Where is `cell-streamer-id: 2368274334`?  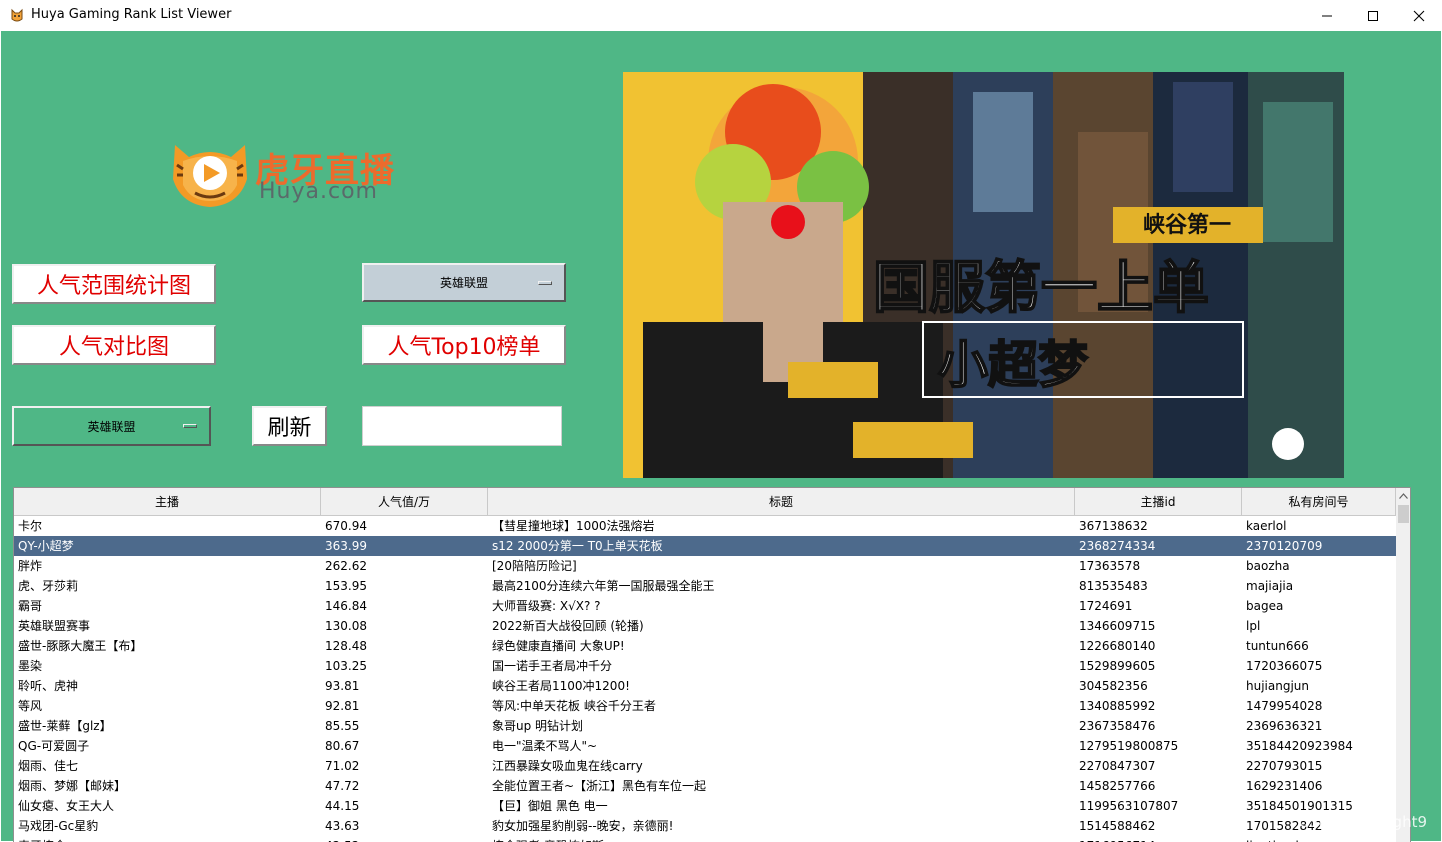 cell-streamer-id: 2368274334 is located at coordinates (1117, 546).